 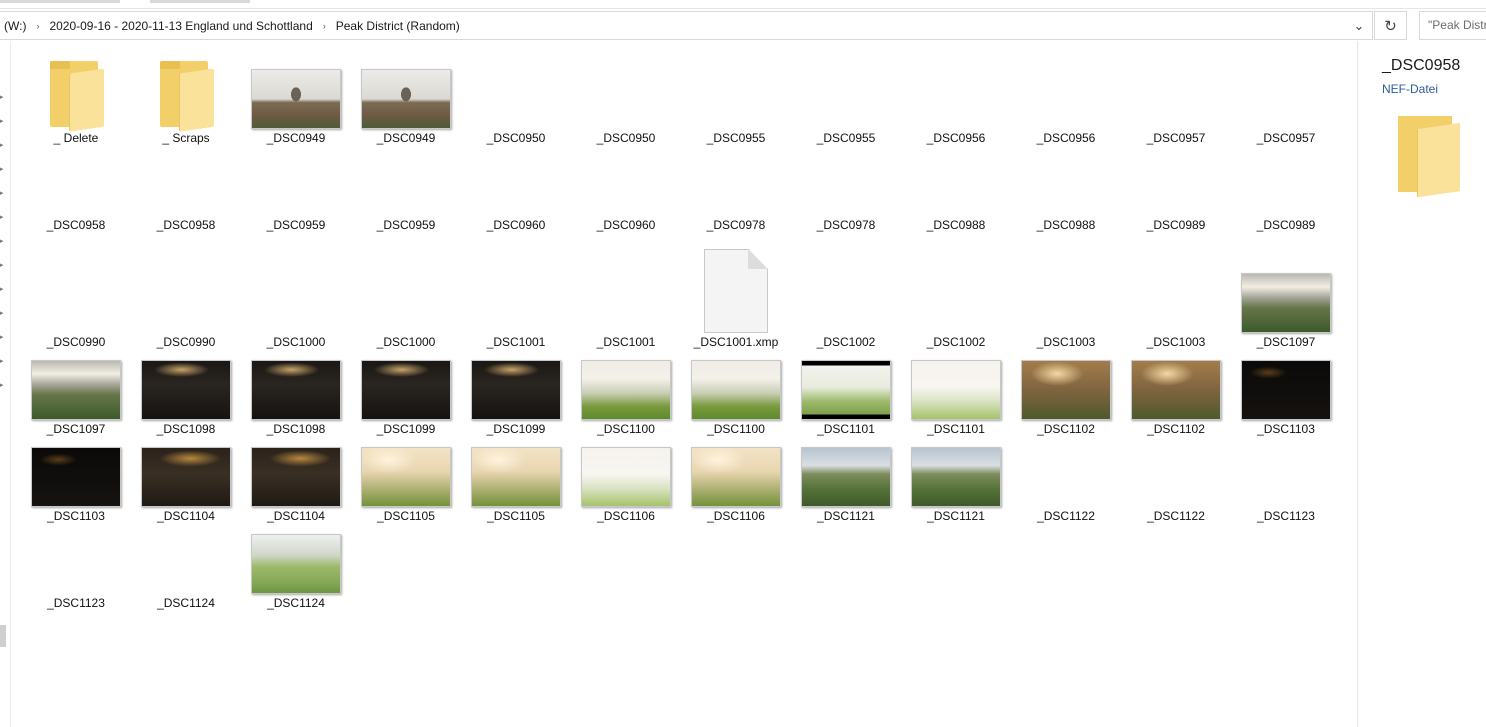 What do you see at coordinates (736, 300) in the screenshot?
I see `file-item: _DSC1001.xmp` at bounding box center [736, 300].